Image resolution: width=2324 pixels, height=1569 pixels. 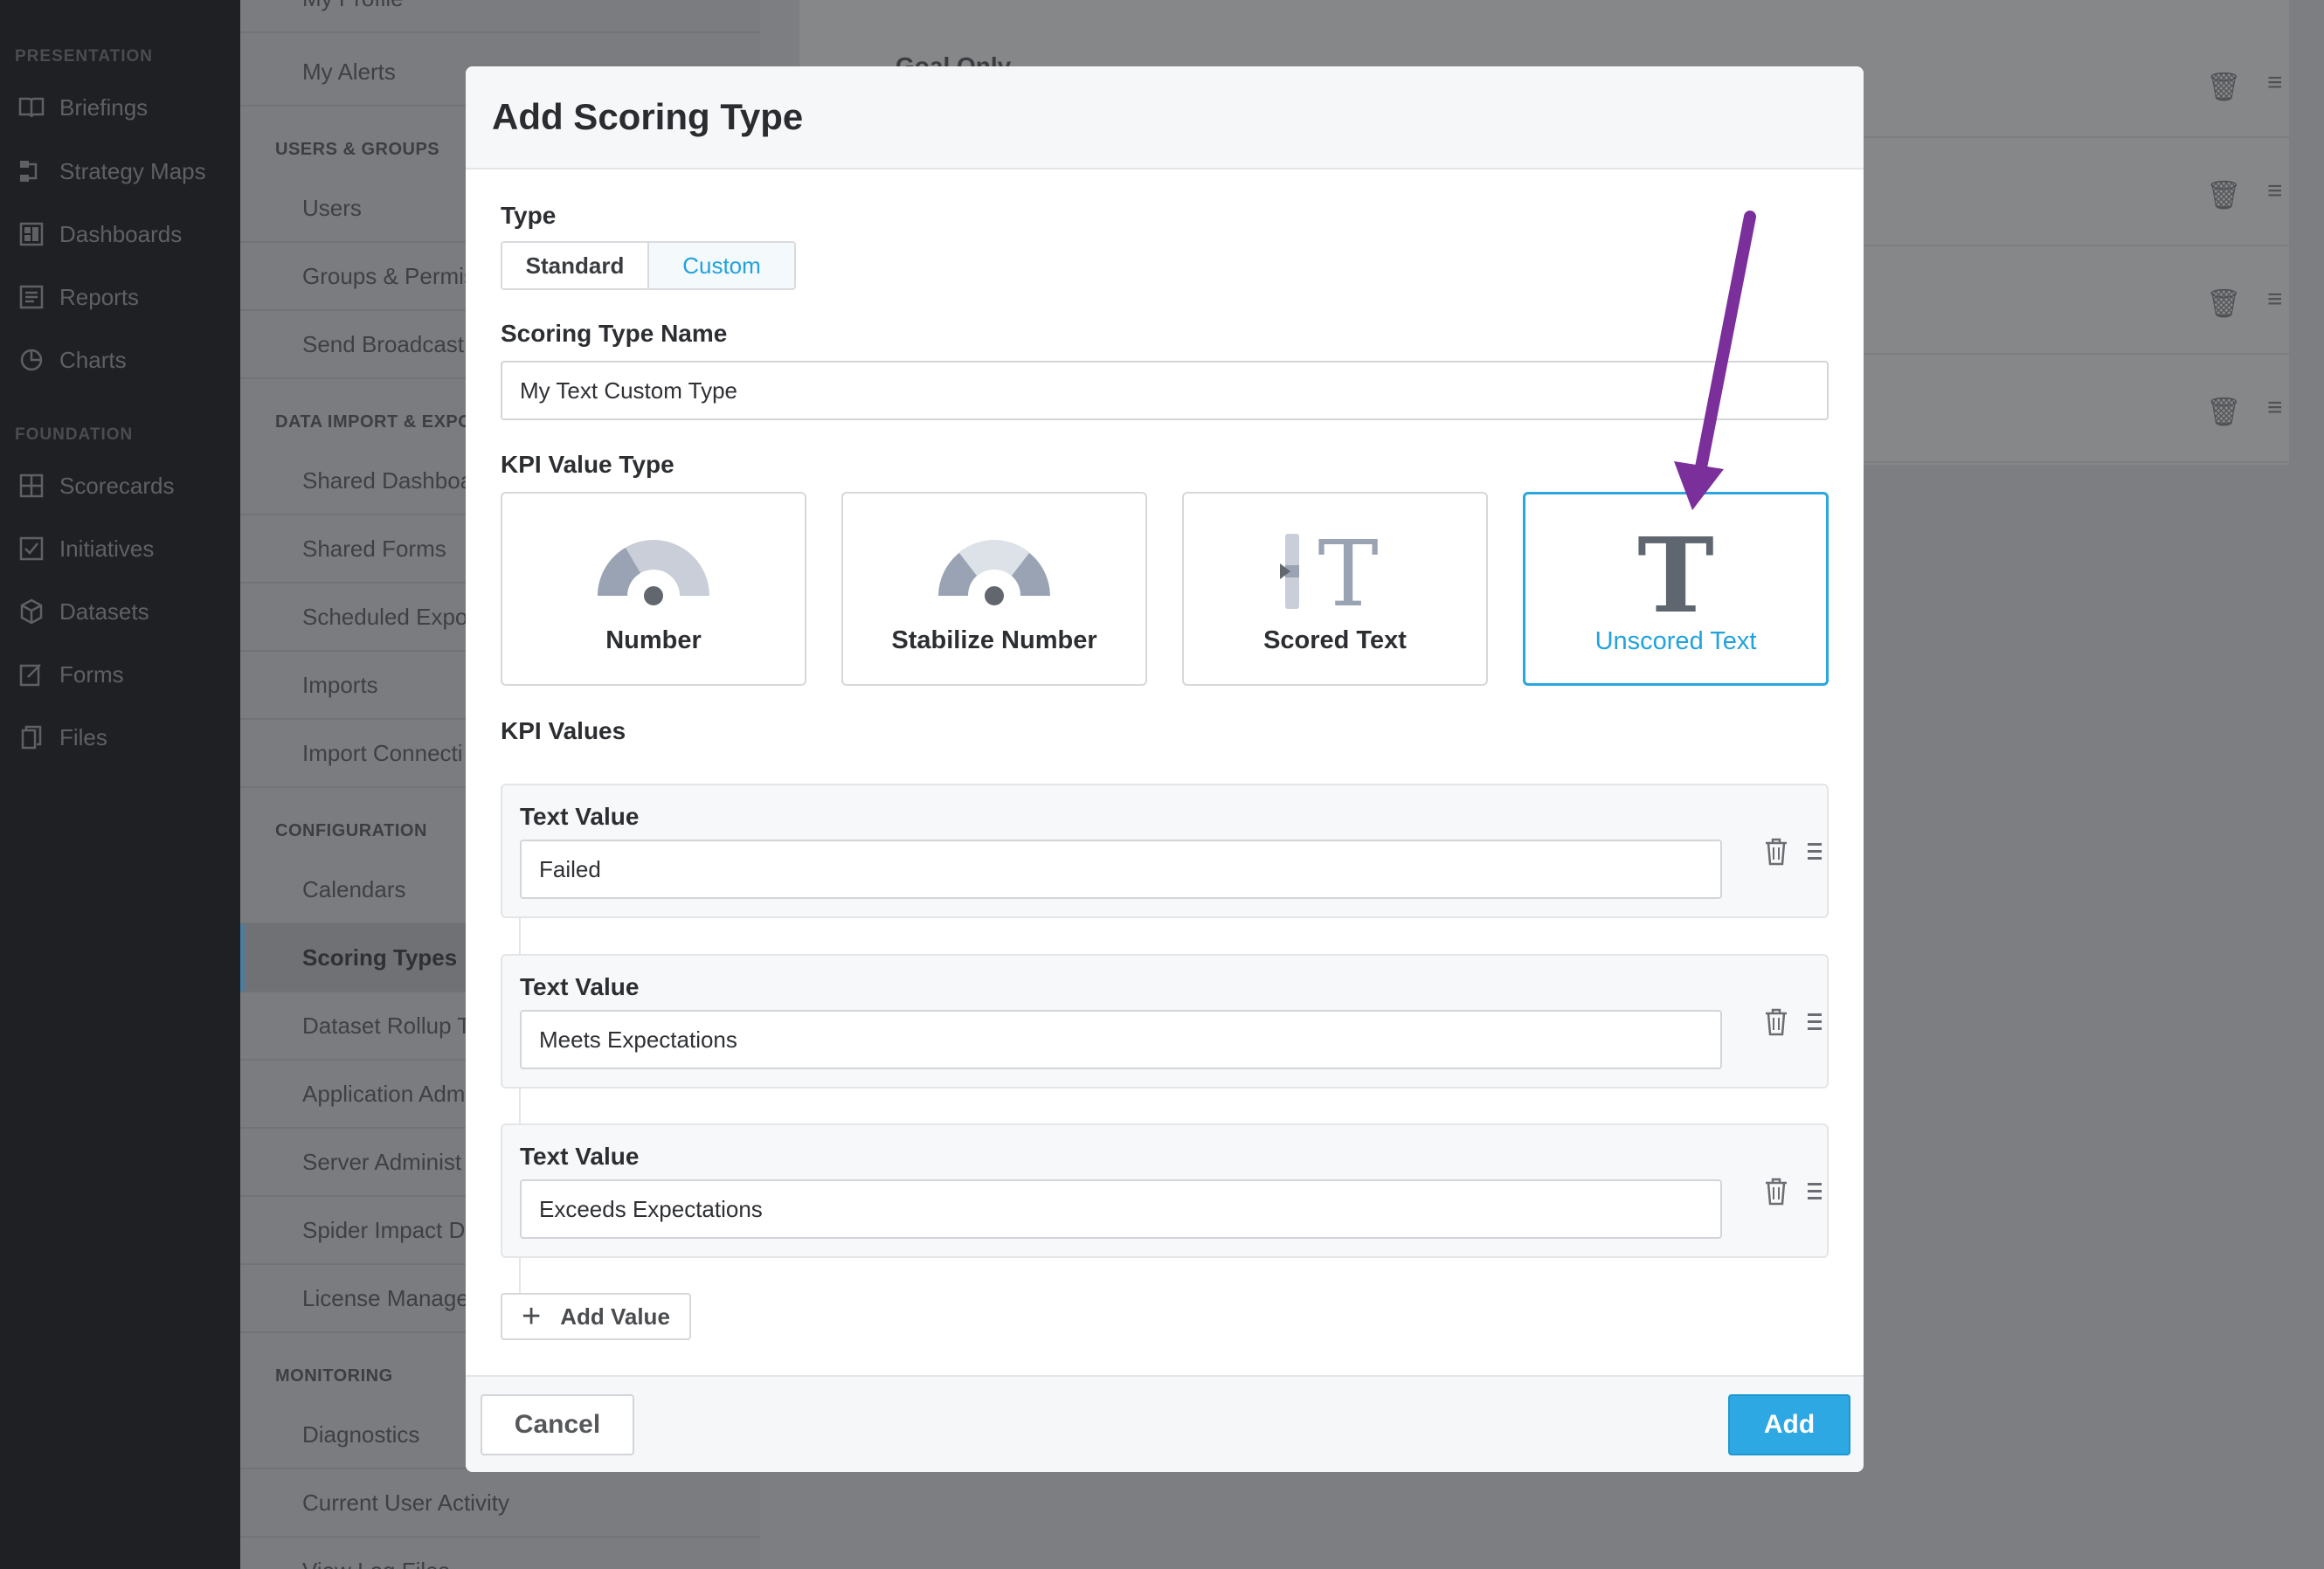 I want to click on admin-menu-section-users-groups: USERS & GROUPS, so click(x=358, y=149).